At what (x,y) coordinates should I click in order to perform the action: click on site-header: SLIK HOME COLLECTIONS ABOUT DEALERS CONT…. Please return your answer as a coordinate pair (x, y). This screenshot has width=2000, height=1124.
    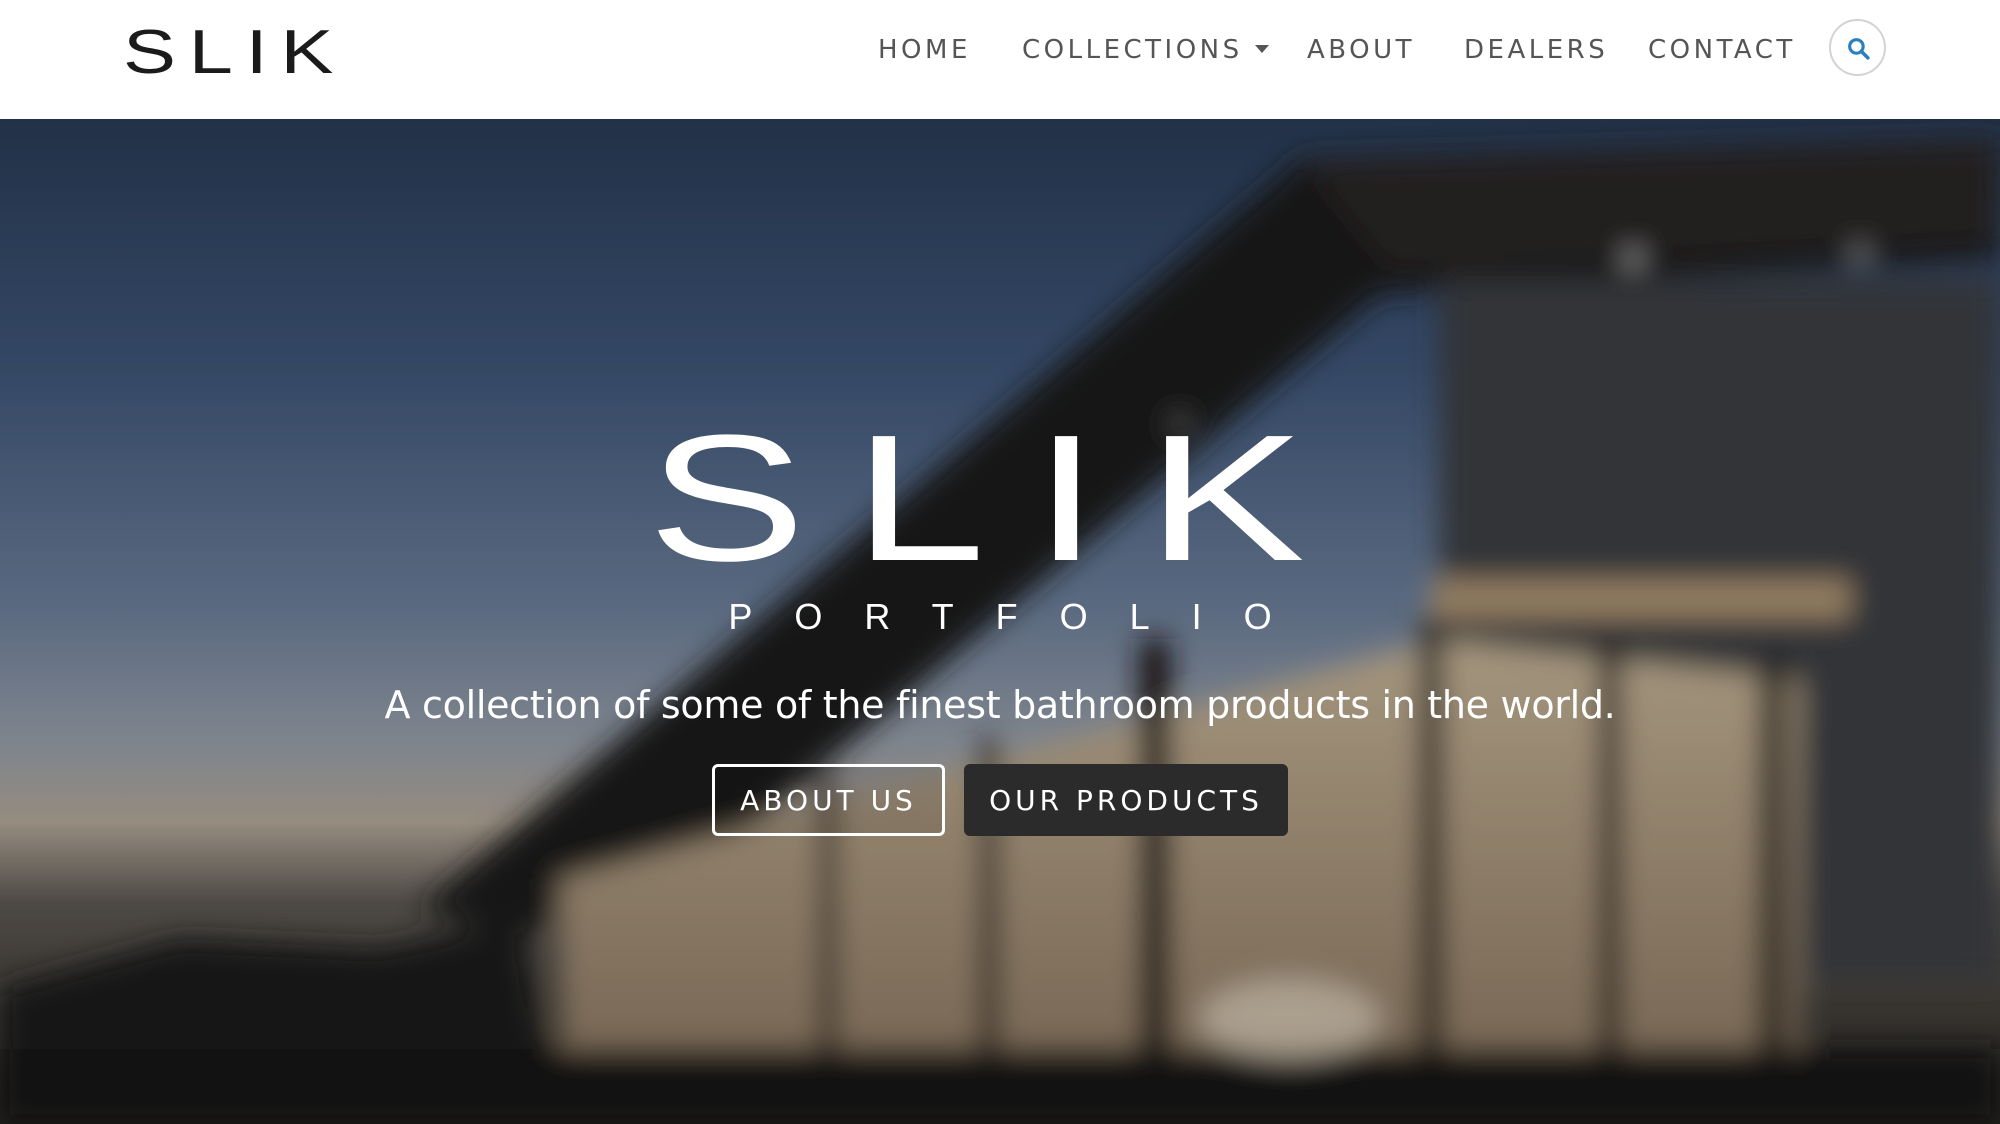
    Looking at the image, I should click on (1000, 59).